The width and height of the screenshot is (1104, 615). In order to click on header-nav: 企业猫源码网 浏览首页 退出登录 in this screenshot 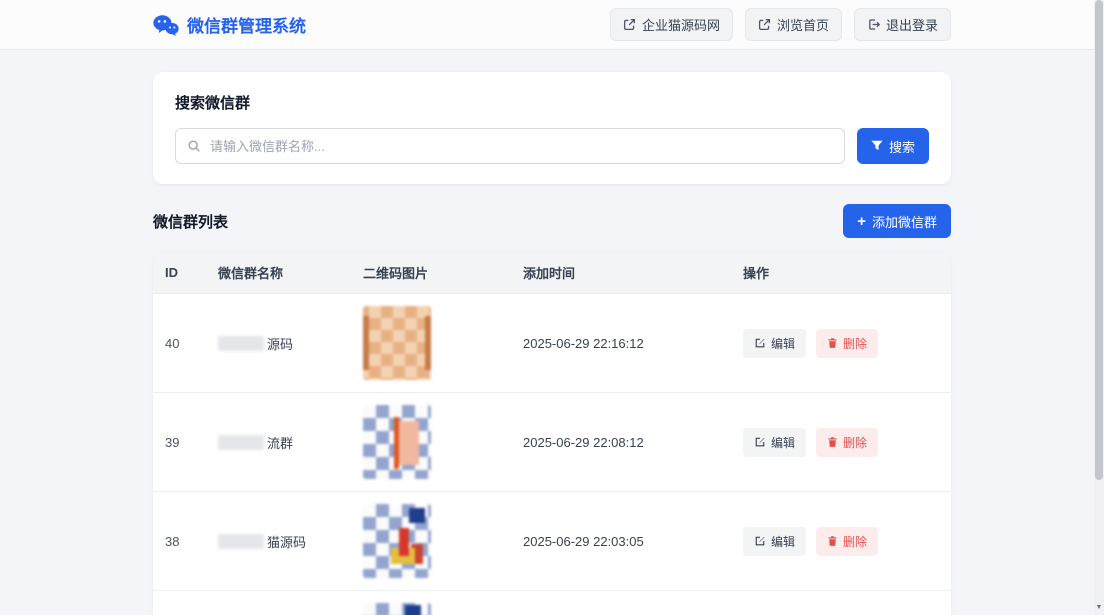, I will do `click(780, 24)`.